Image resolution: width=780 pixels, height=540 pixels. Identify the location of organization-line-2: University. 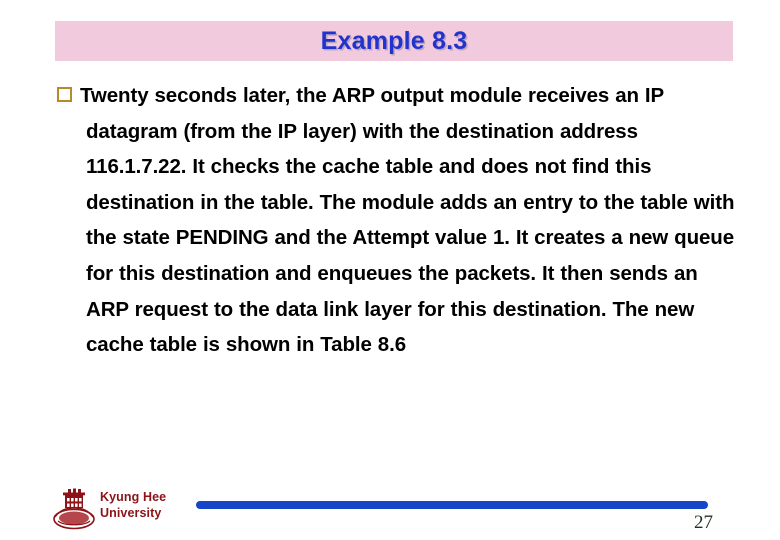
(131, 512).